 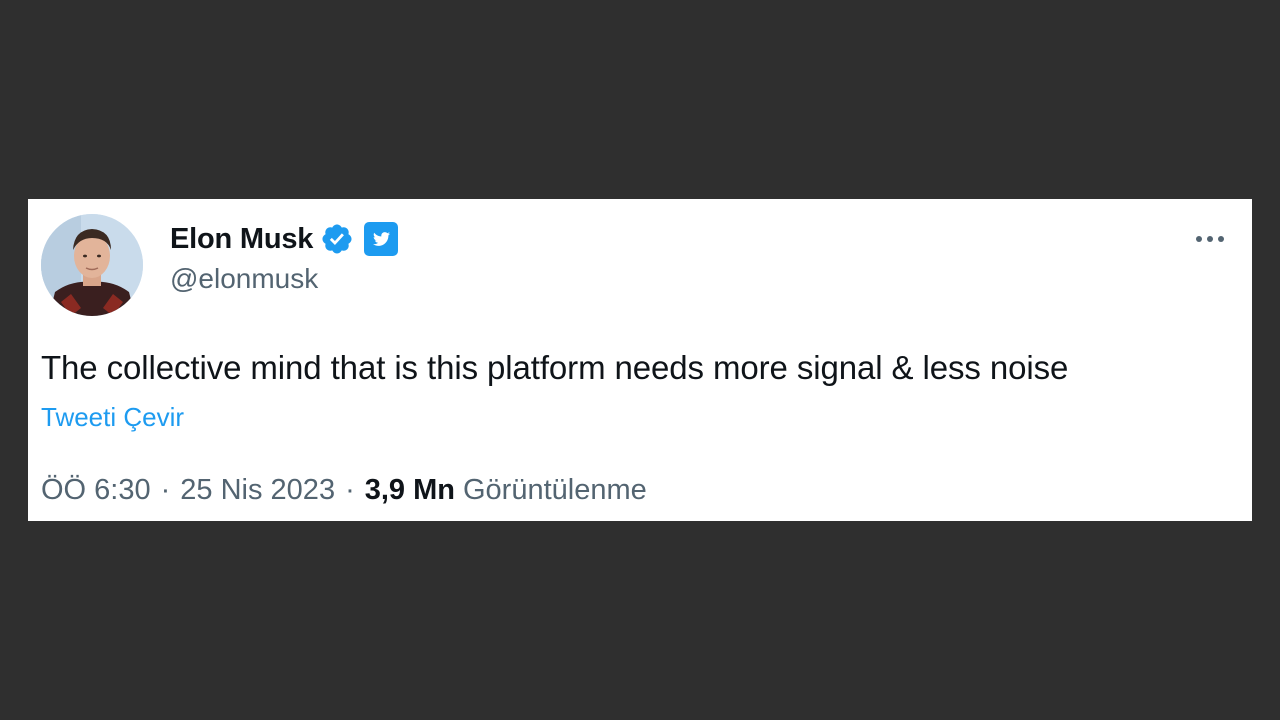 What do you see at coordinates (96, 490) in the screenshot?
I see `tweet-time: ÖÖ 6:30` at bounding box center [96, 490].